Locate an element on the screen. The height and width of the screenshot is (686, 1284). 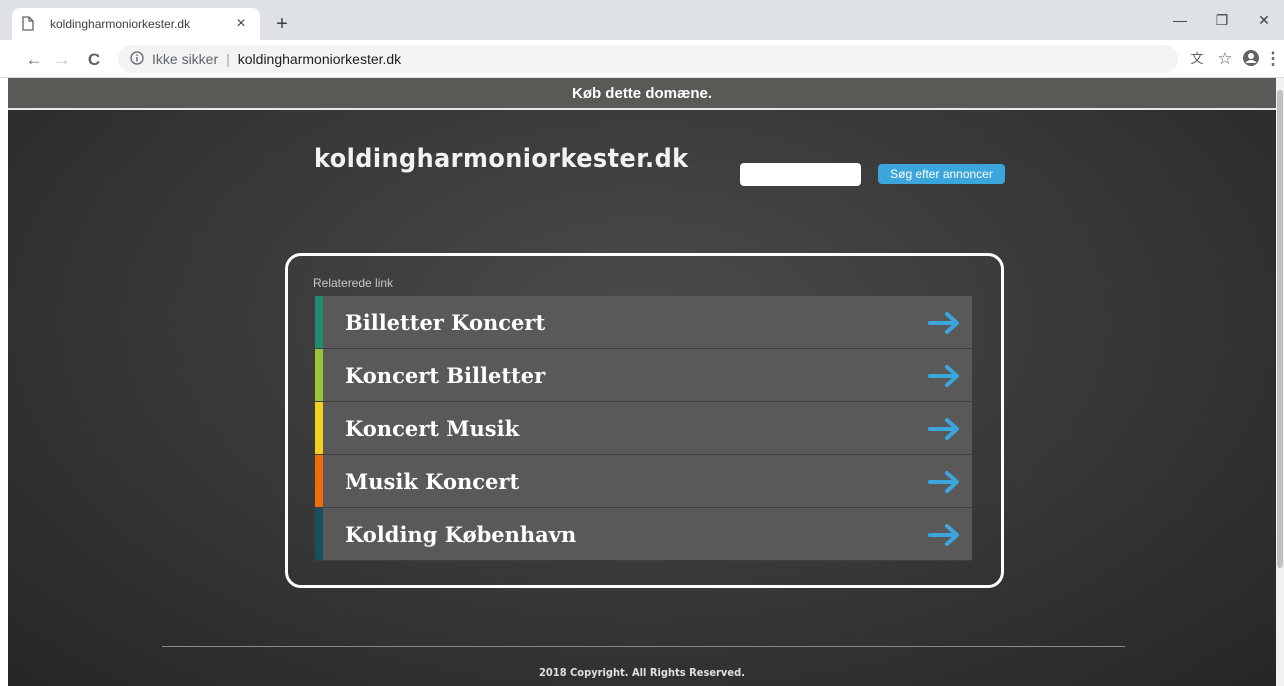
buy-domain-banner: Køb dette domæne. is located at coordinates (642, 94).